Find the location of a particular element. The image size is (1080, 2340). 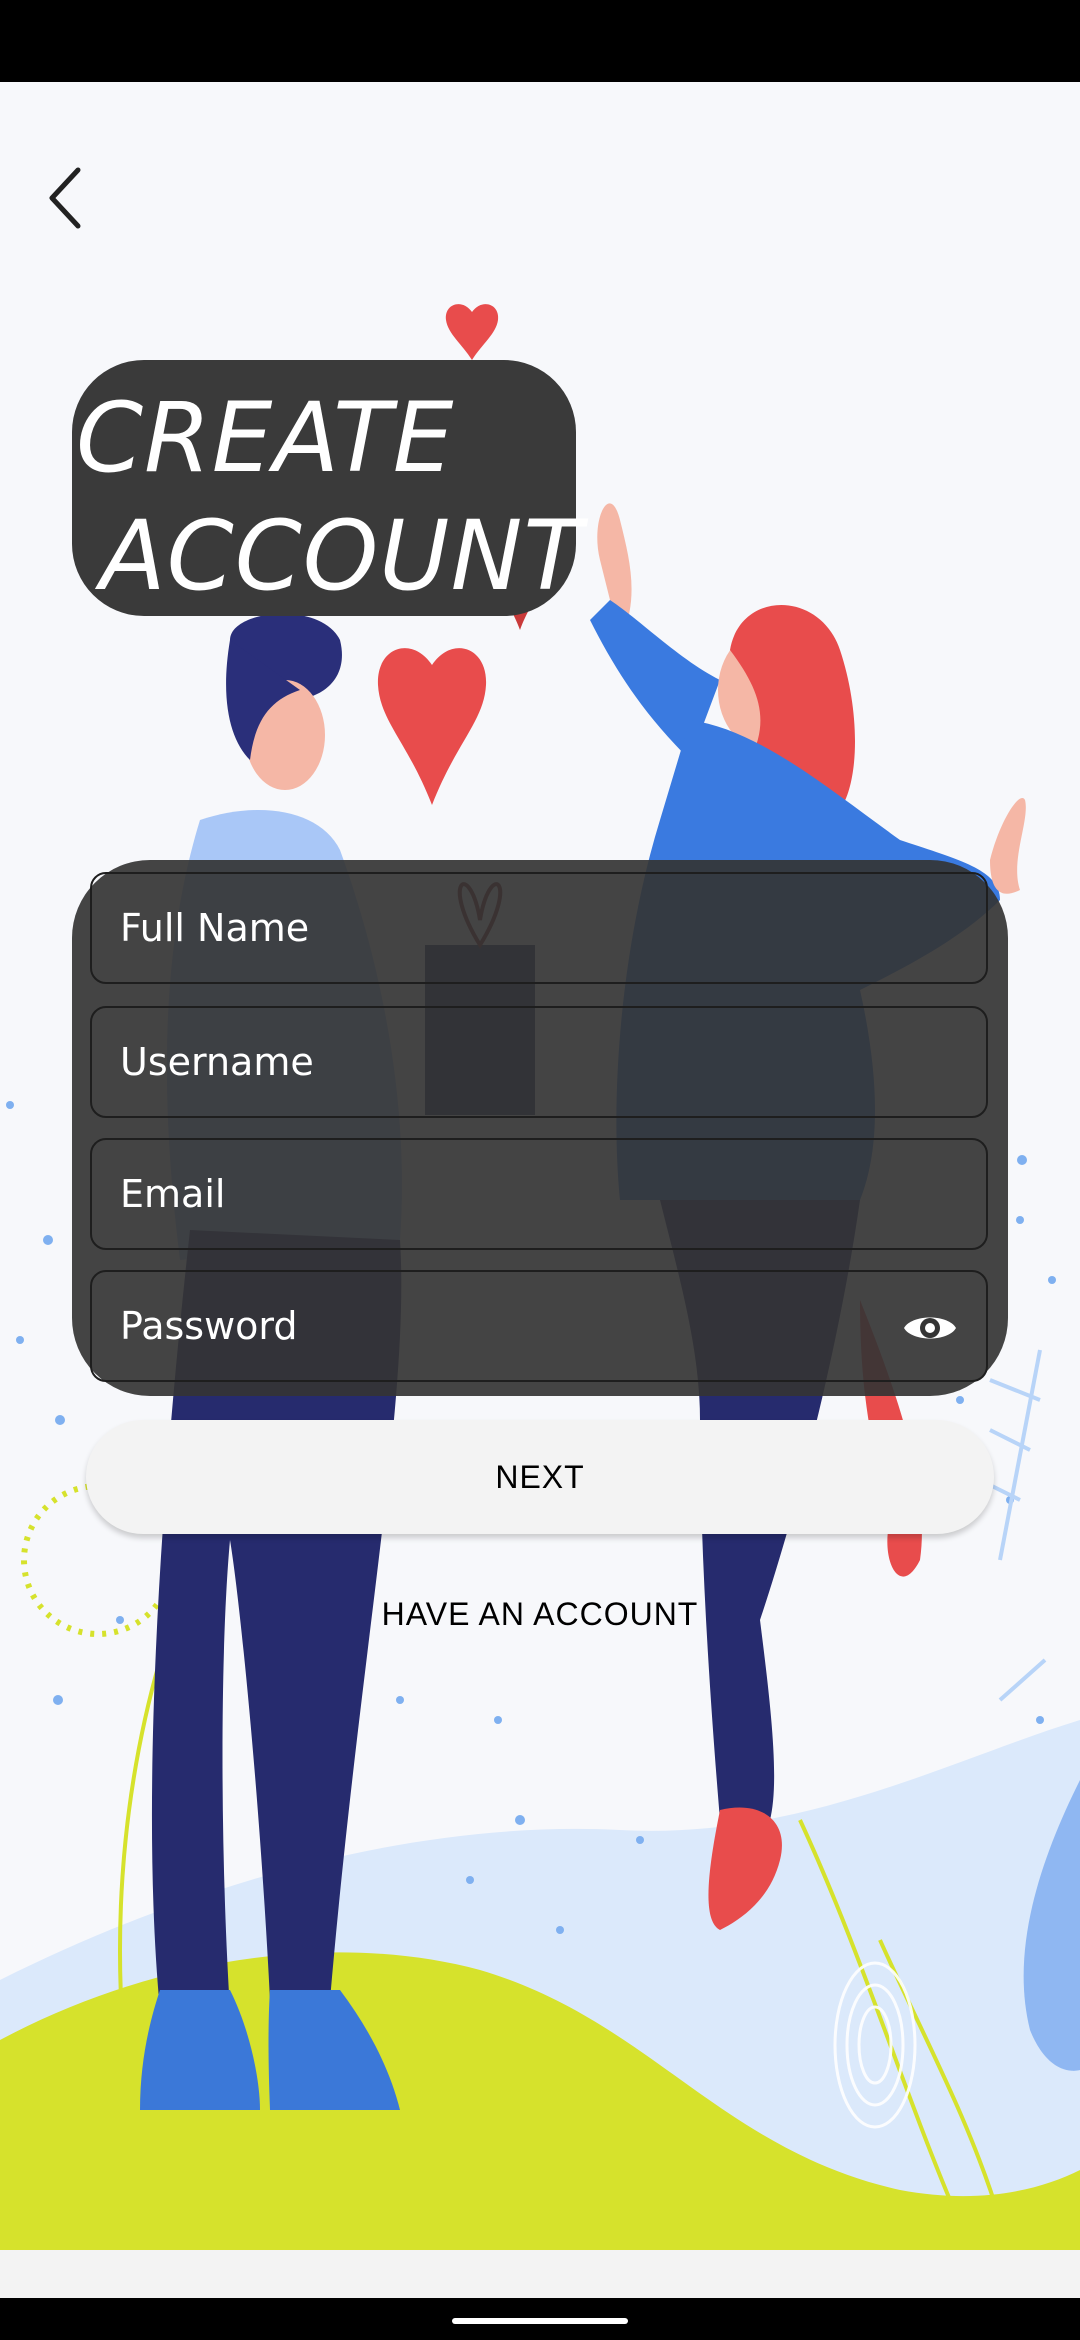

page-title: CREATE ACCOUNT is located at coordinates (327, 488).